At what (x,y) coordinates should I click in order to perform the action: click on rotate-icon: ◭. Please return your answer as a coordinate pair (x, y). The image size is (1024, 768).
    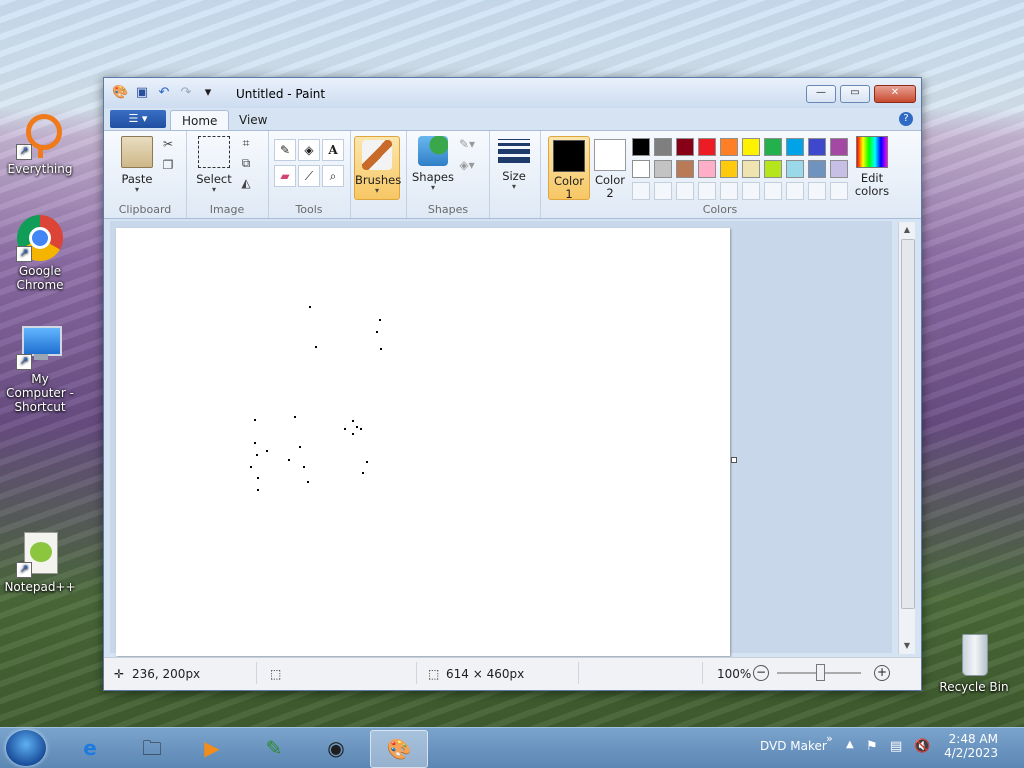
    Looking at the image, I should click on (246, 183).